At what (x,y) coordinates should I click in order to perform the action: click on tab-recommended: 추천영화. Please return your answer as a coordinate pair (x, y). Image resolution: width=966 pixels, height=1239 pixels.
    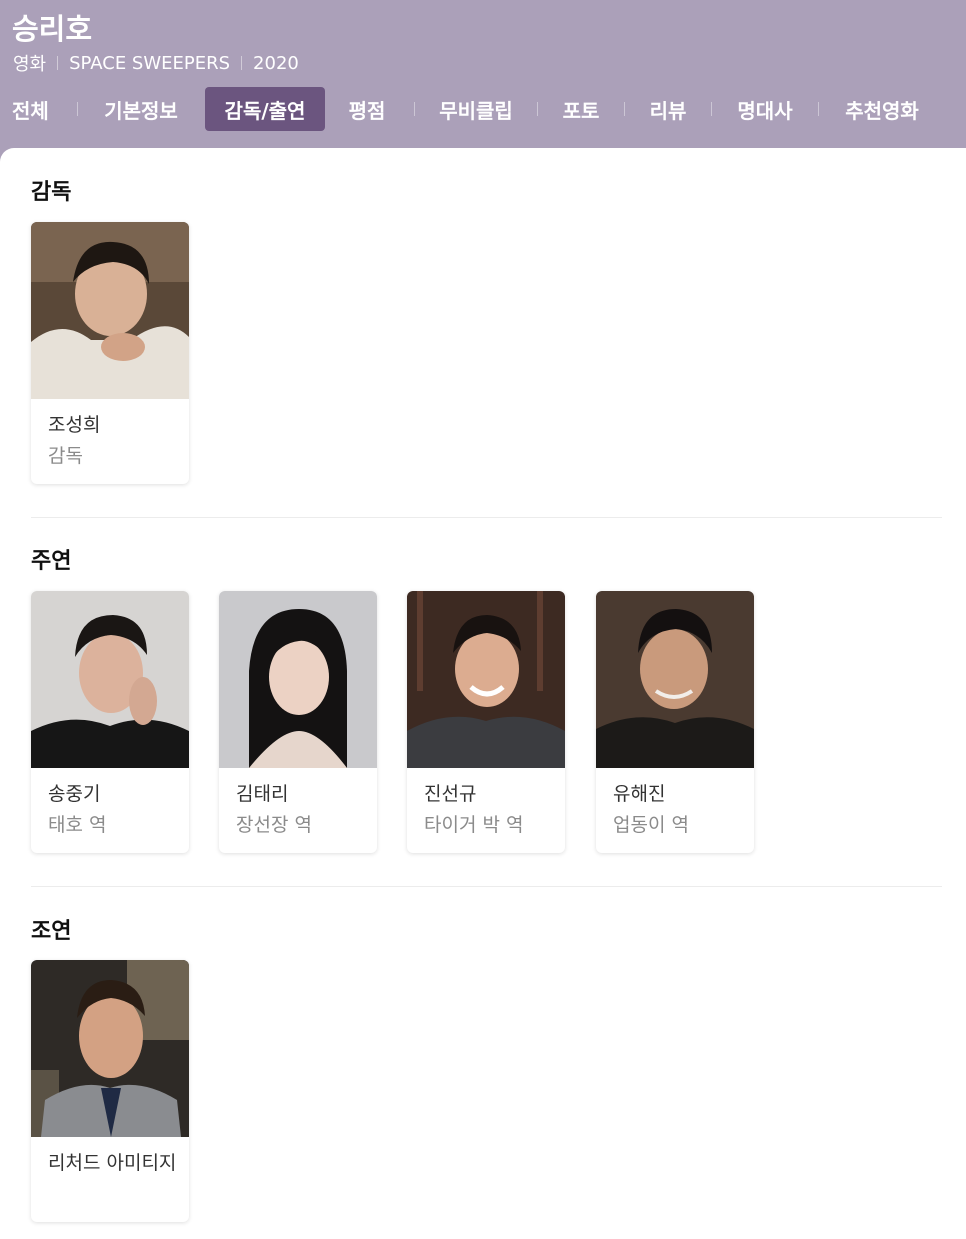
    Looking at the image, I should click on (882, 109).